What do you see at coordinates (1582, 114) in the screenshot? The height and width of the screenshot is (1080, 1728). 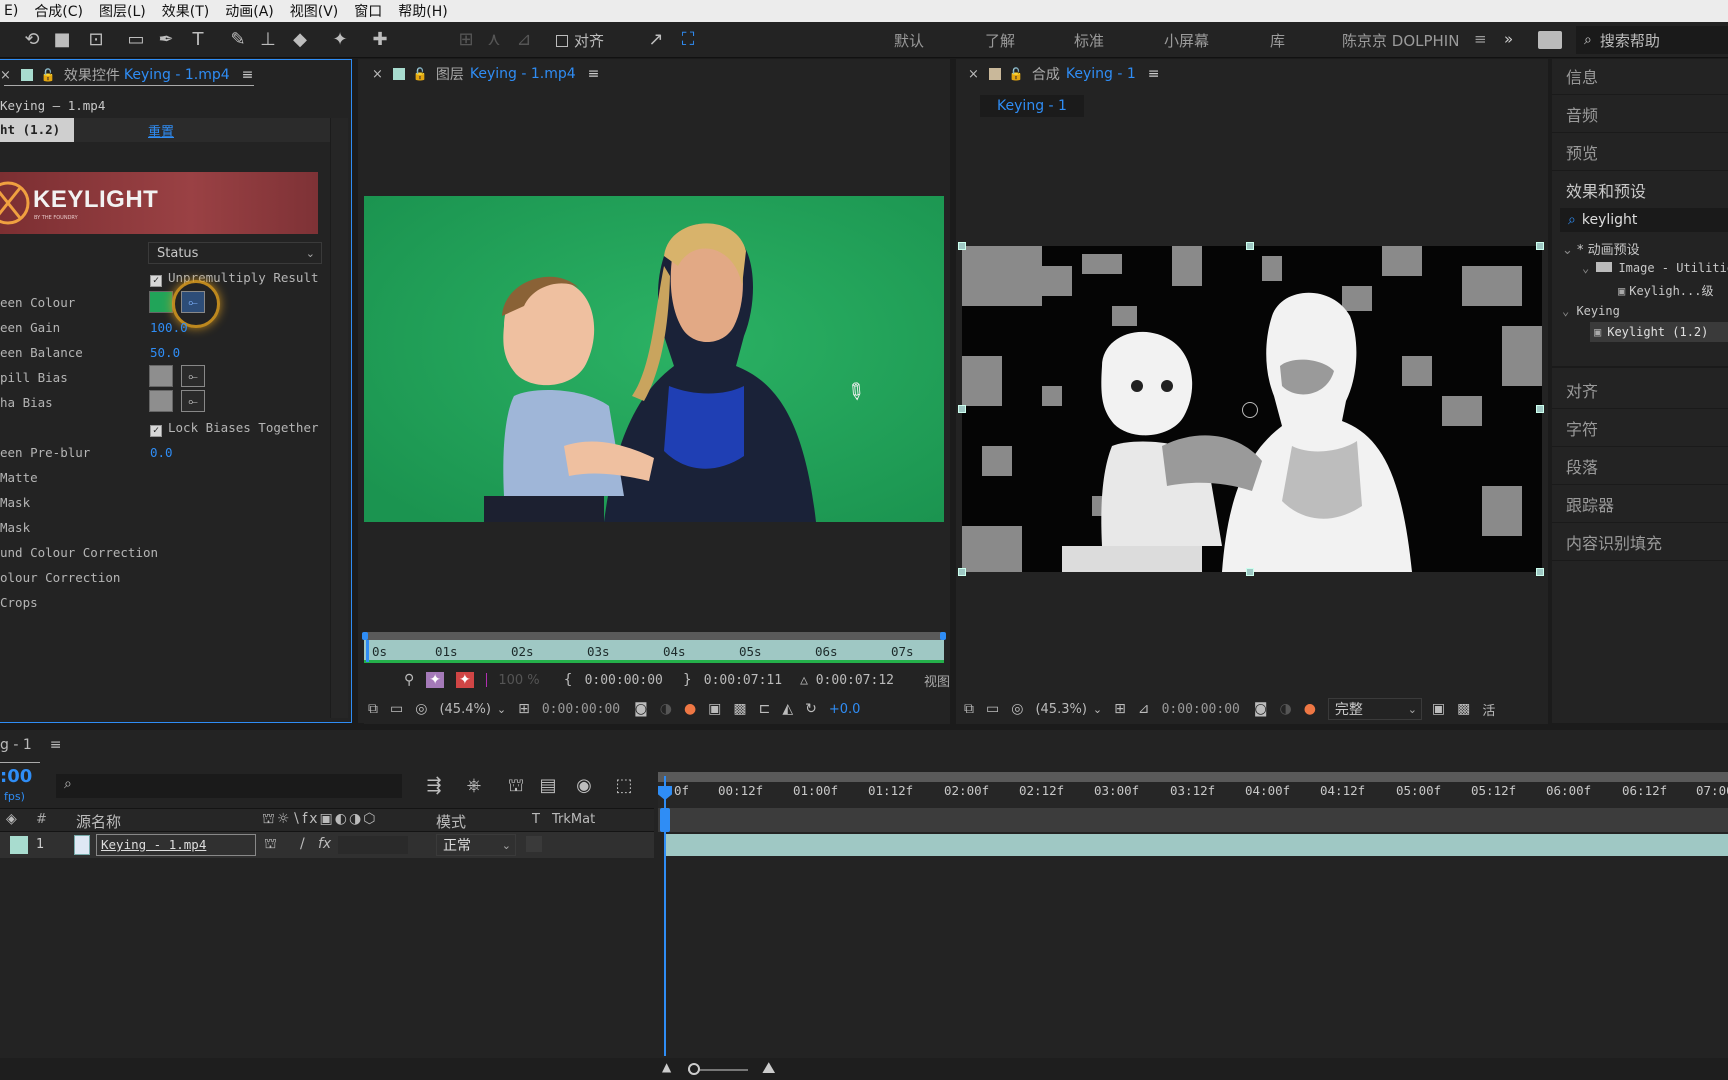 I see `audio-panel-tab: 音频` at bounding box center [1582, 114].